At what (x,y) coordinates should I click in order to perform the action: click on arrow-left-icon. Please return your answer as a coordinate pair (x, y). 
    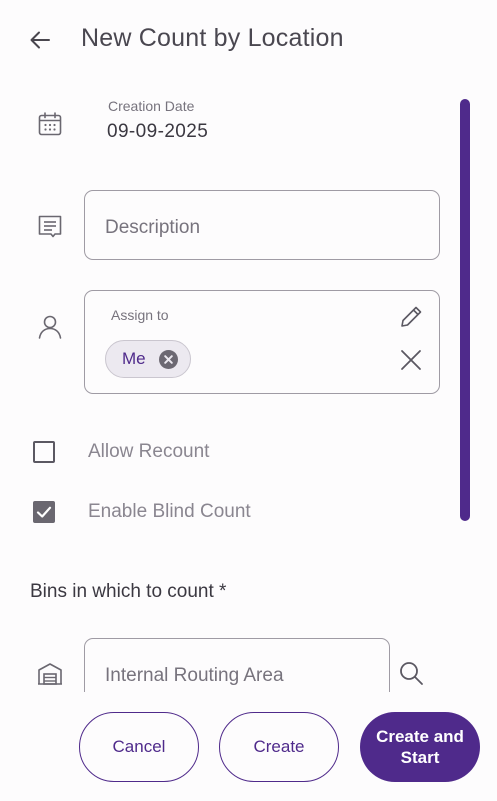
    Looking at the image, I should click on (40, 40).